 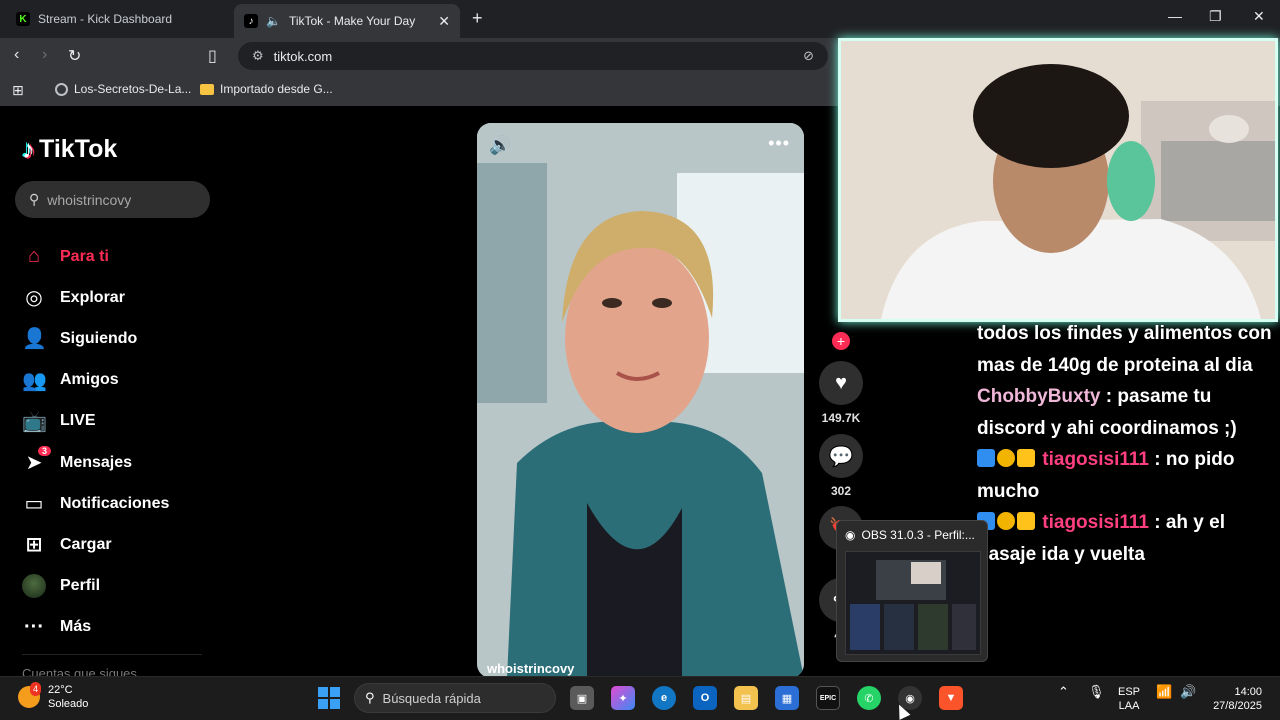 I want to click on apps-grid-icon: ⊞, so click(x=18, y=90).